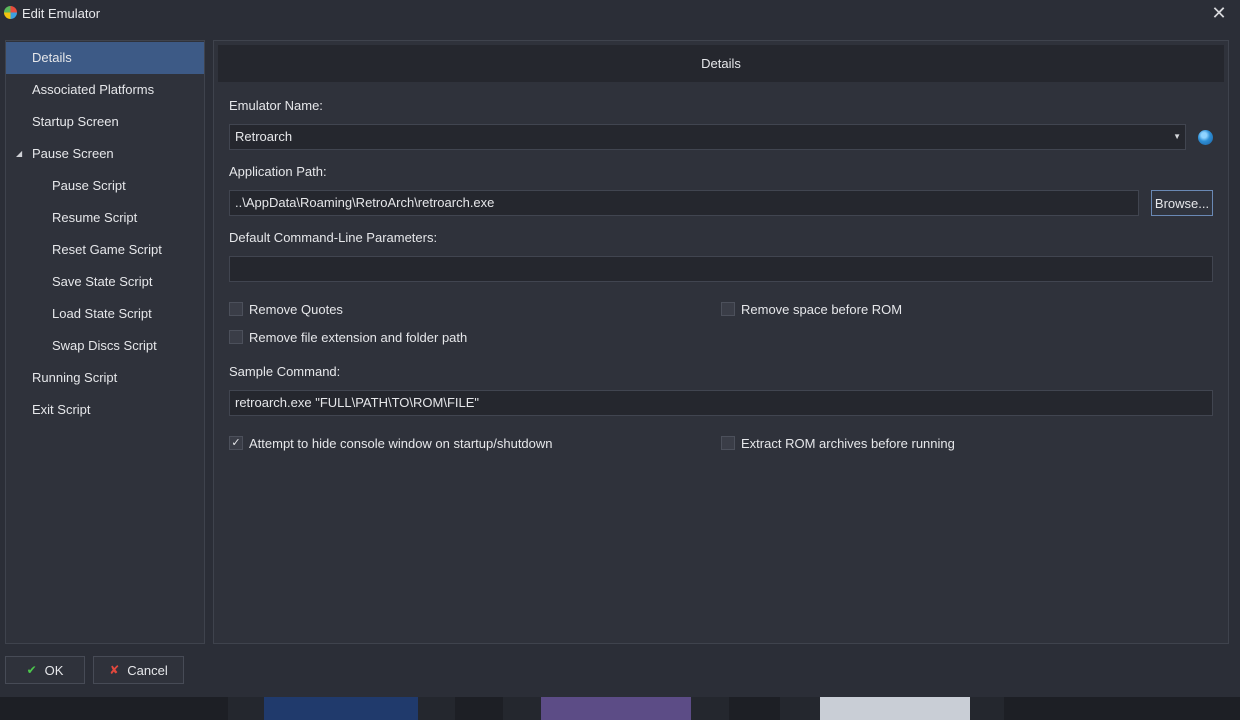 This screenshot has width=1240, height=720. Describe the element at coordinates (61, 409) in the screenshot. I see `sidebar-item-label: Exit Script` at that location.